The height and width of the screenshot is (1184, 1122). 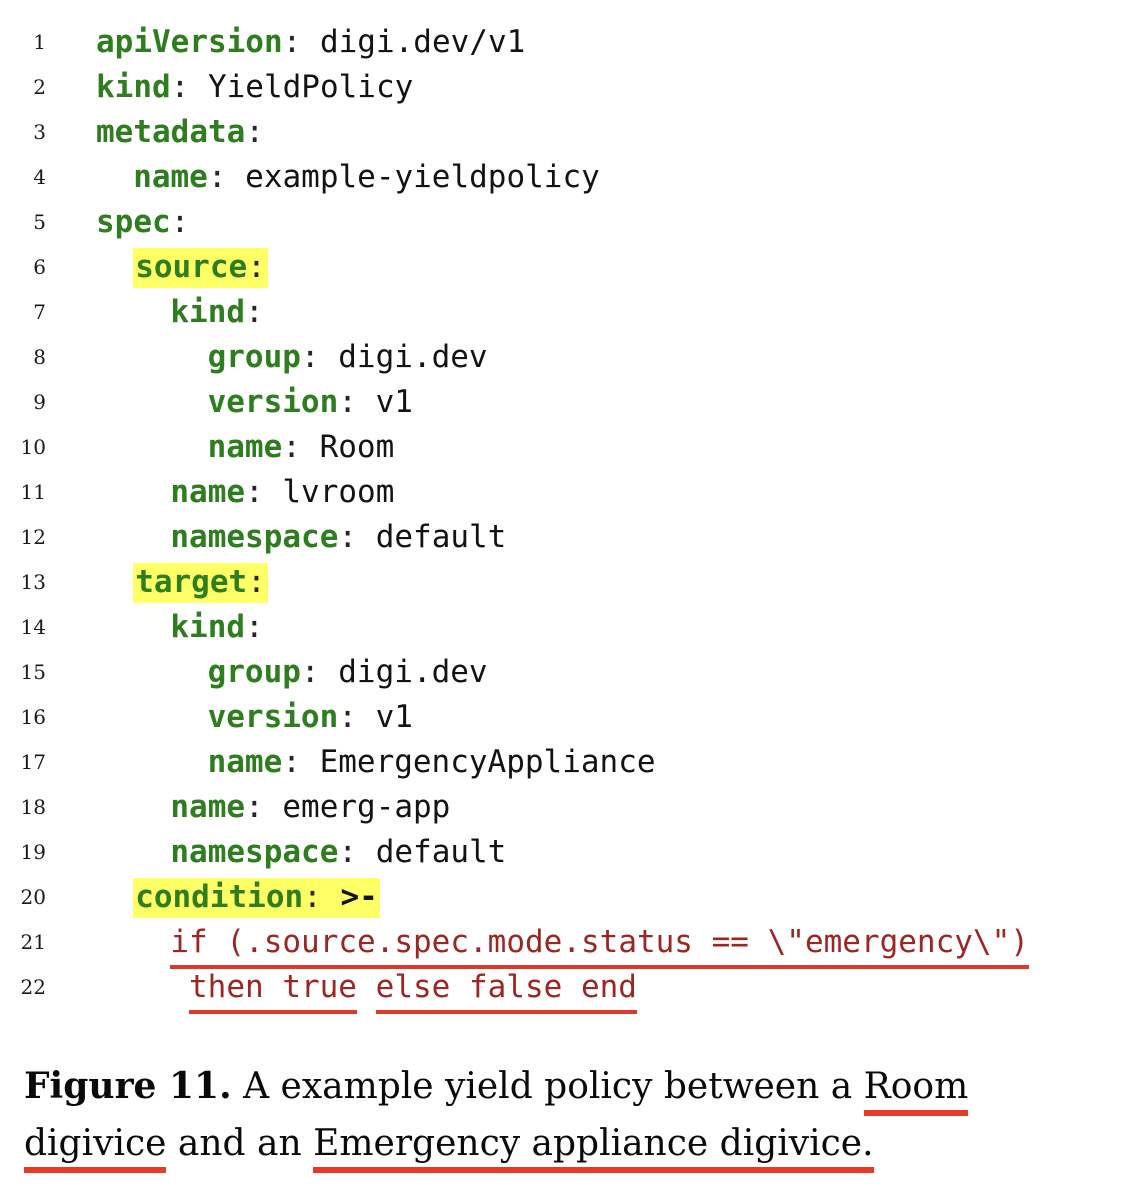 I want to click on caption-text-part-2: and an, so click(x=240, y=1143).